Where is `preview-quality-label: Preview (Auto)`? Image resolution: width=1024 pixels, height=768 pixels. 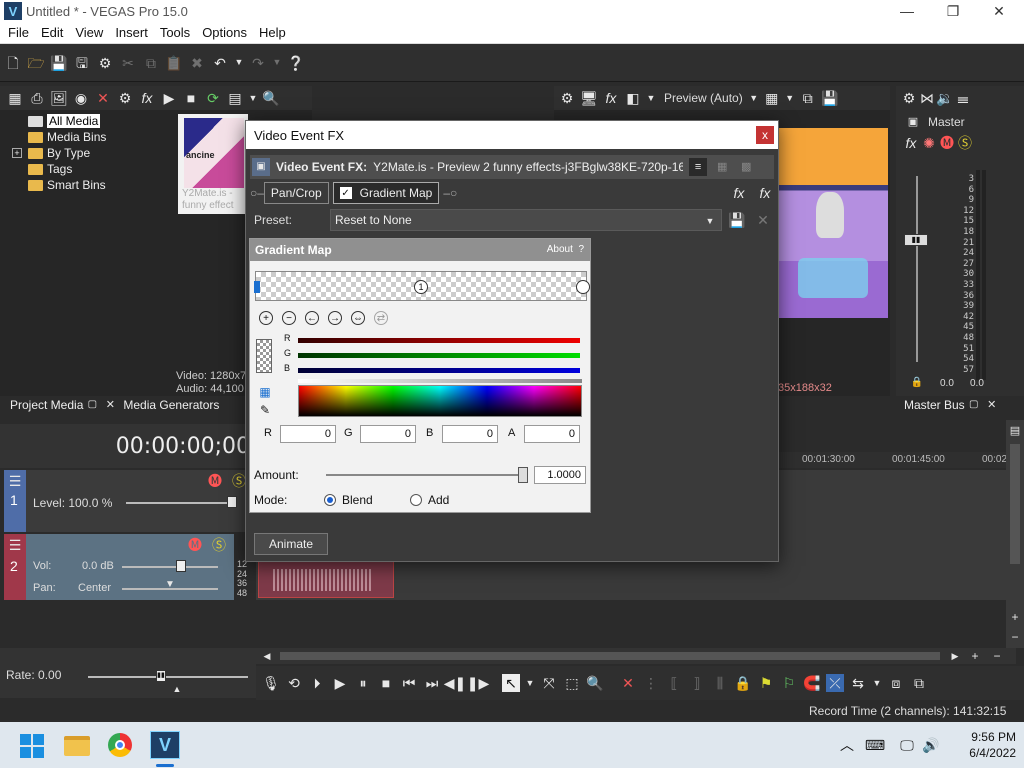
preview-quality-label: Preview (Auto) is located at coordinates (703, 98).